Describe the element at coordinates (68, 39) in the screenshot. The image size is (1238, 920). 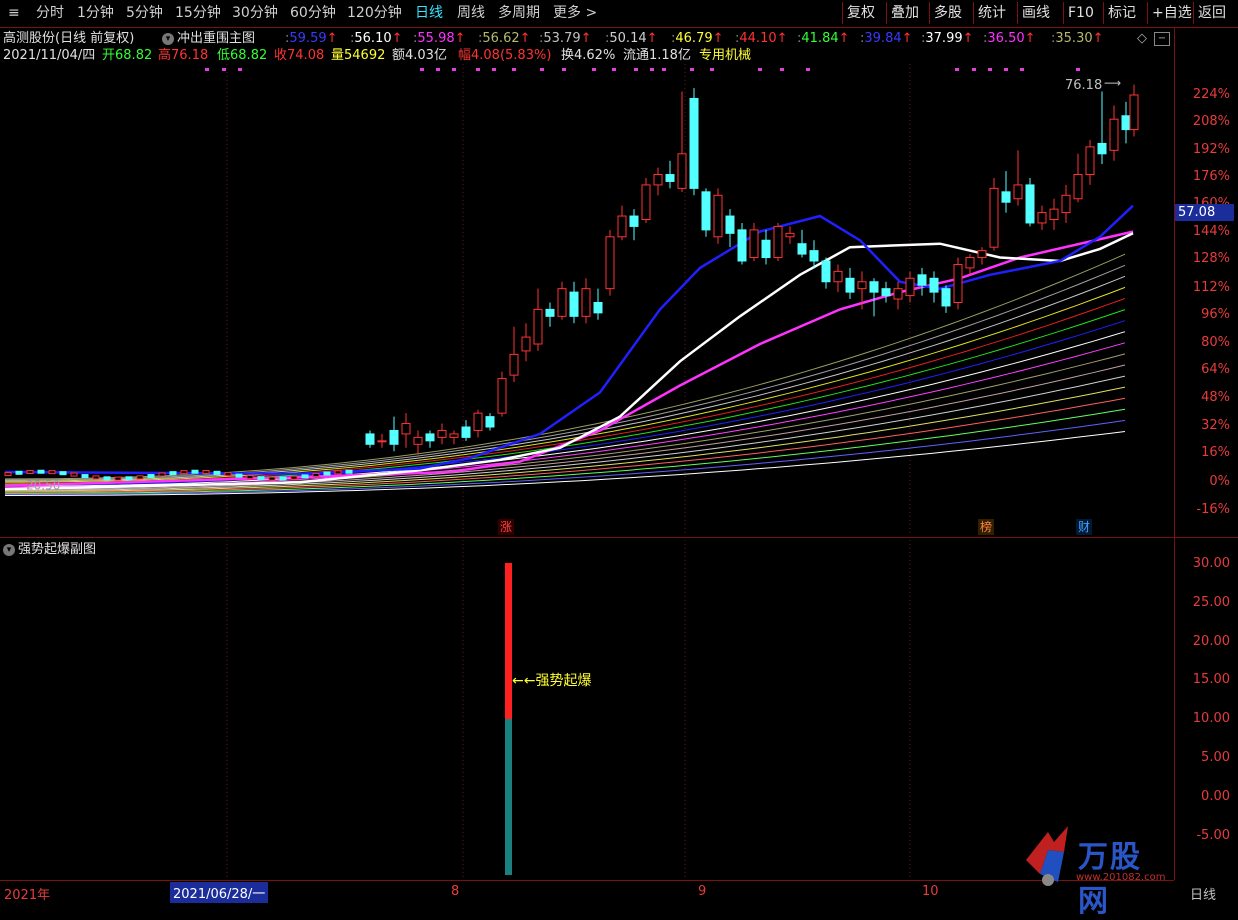
I see `stock-title: 高测股份(日线 前复权)` at that location.